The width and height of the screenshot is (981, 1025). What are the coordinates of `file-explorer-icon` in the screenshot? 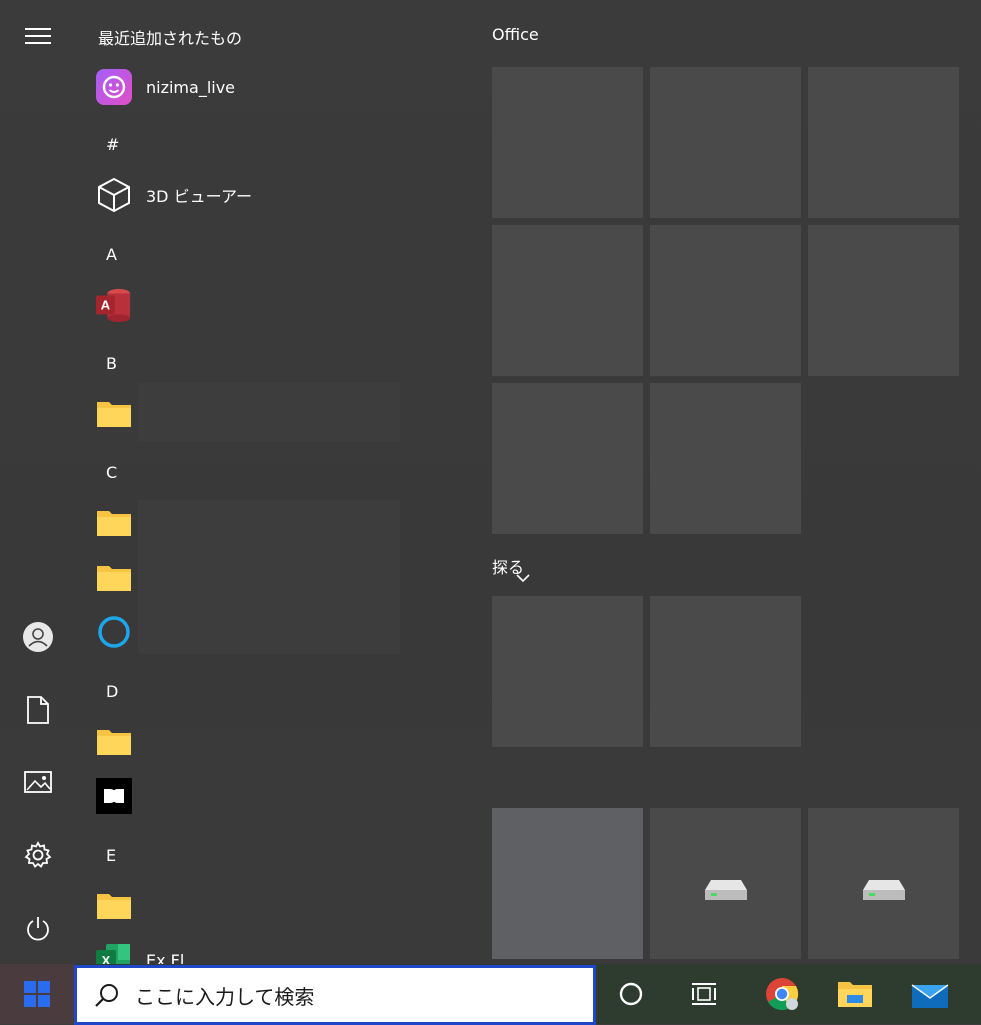 It's located at (855, 994).